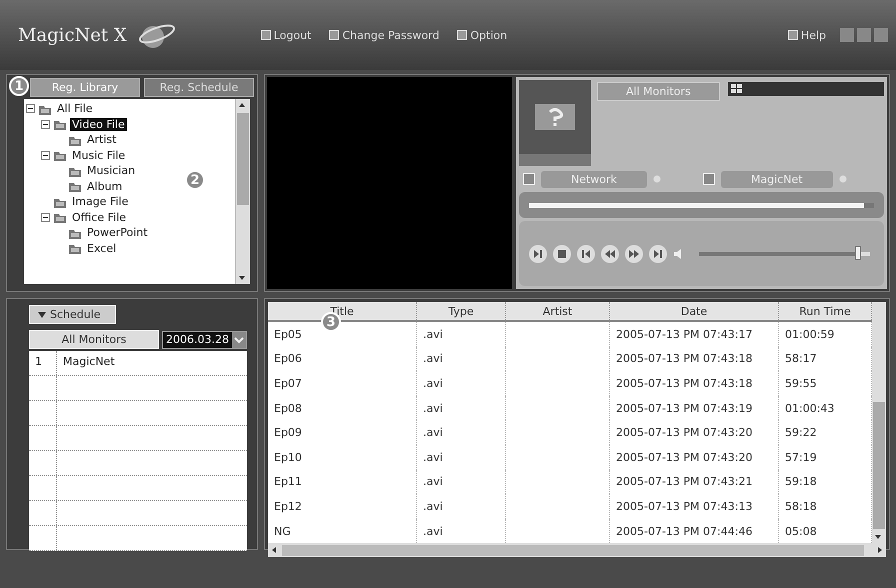 Image resolution: width=896 pixels, height=588 pixels. I want to click on table-cell: 2005-07-13 PM 07:43:13, so click(694, 506).